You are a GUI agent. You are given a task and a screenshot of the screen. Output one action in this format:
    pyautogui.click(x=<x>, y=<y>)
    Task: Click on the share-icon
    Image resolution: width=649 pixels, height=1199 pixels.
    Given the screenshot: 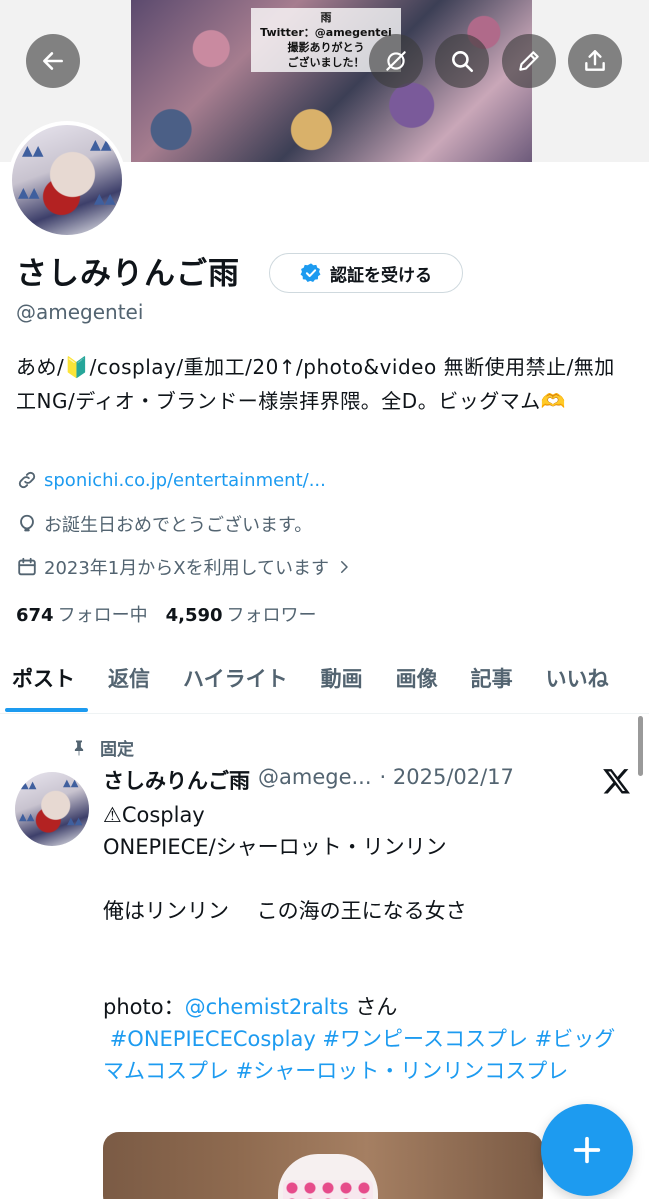 What is the action you would take?
    pyautogui.click(x=595, y=60)
    